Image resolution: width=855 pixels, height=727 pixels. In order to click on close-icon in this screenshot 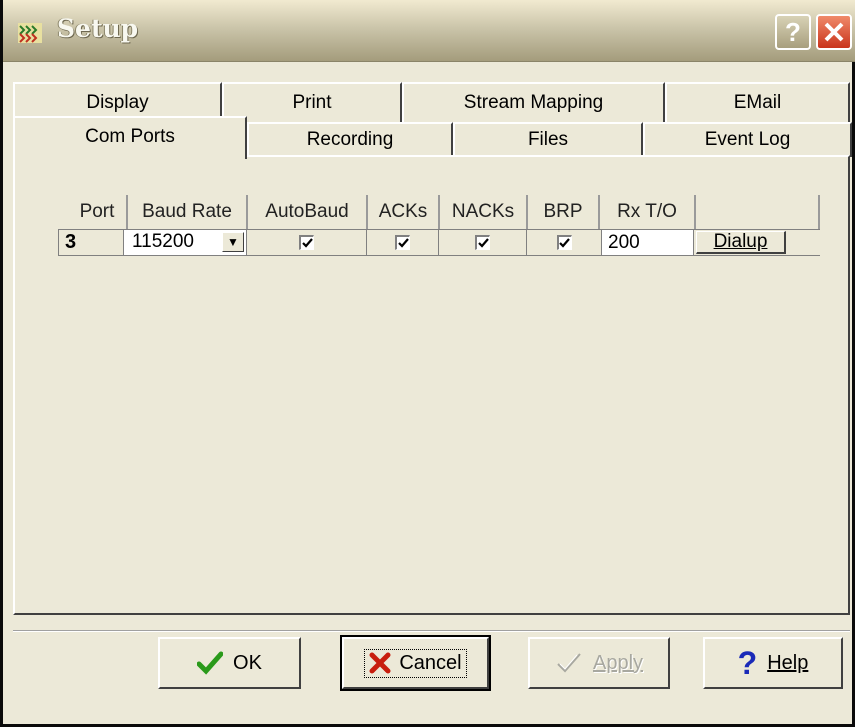, I will do `click(834, 32)`.